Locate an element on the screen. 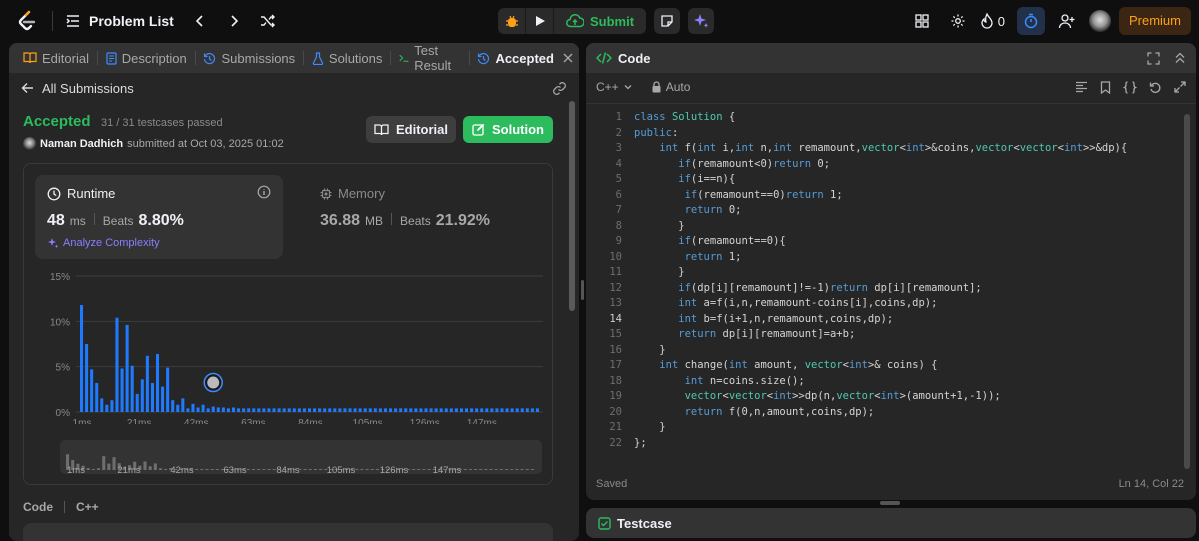 The width and height of the screenshot is (1199, 541). all-submissions-link: All Submissions is located at coordinates (77, 88).